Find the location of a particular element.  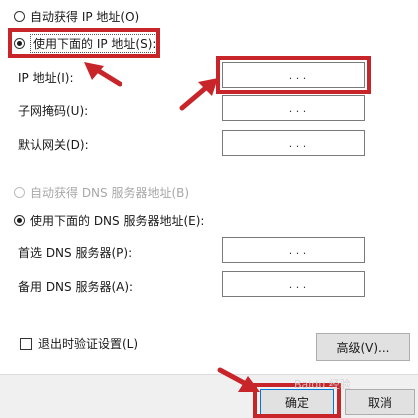

auto-dns-radio-circle is located at coordinates (19, 192).